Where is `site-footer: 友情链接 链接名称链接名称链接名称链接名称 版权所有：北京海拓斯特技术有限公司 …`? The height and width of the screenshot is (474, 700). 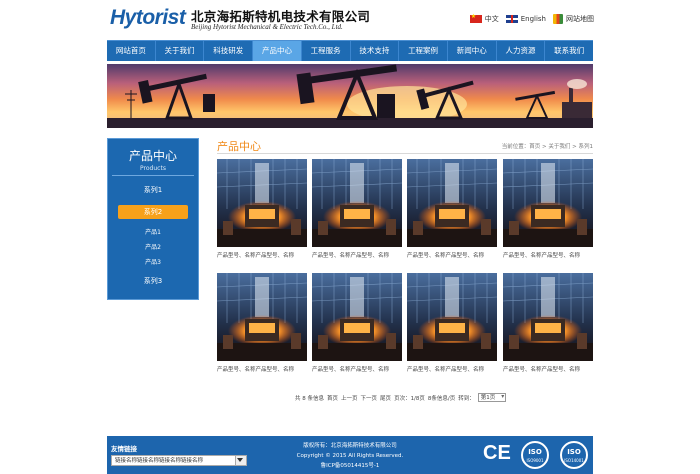 site-footer: 友情链接 链接名称链接名称链接名称链接名称 版权所有：北京海拓斯特技术有限公司 … is located at coordinates (350, 455).